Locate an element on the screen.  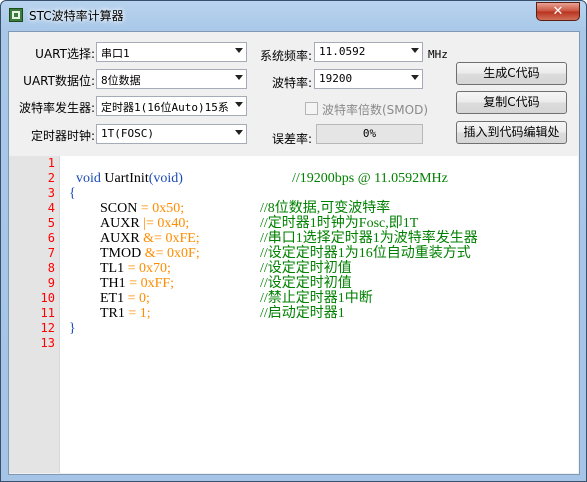
operator: |= is located at coordinates (148, 223).